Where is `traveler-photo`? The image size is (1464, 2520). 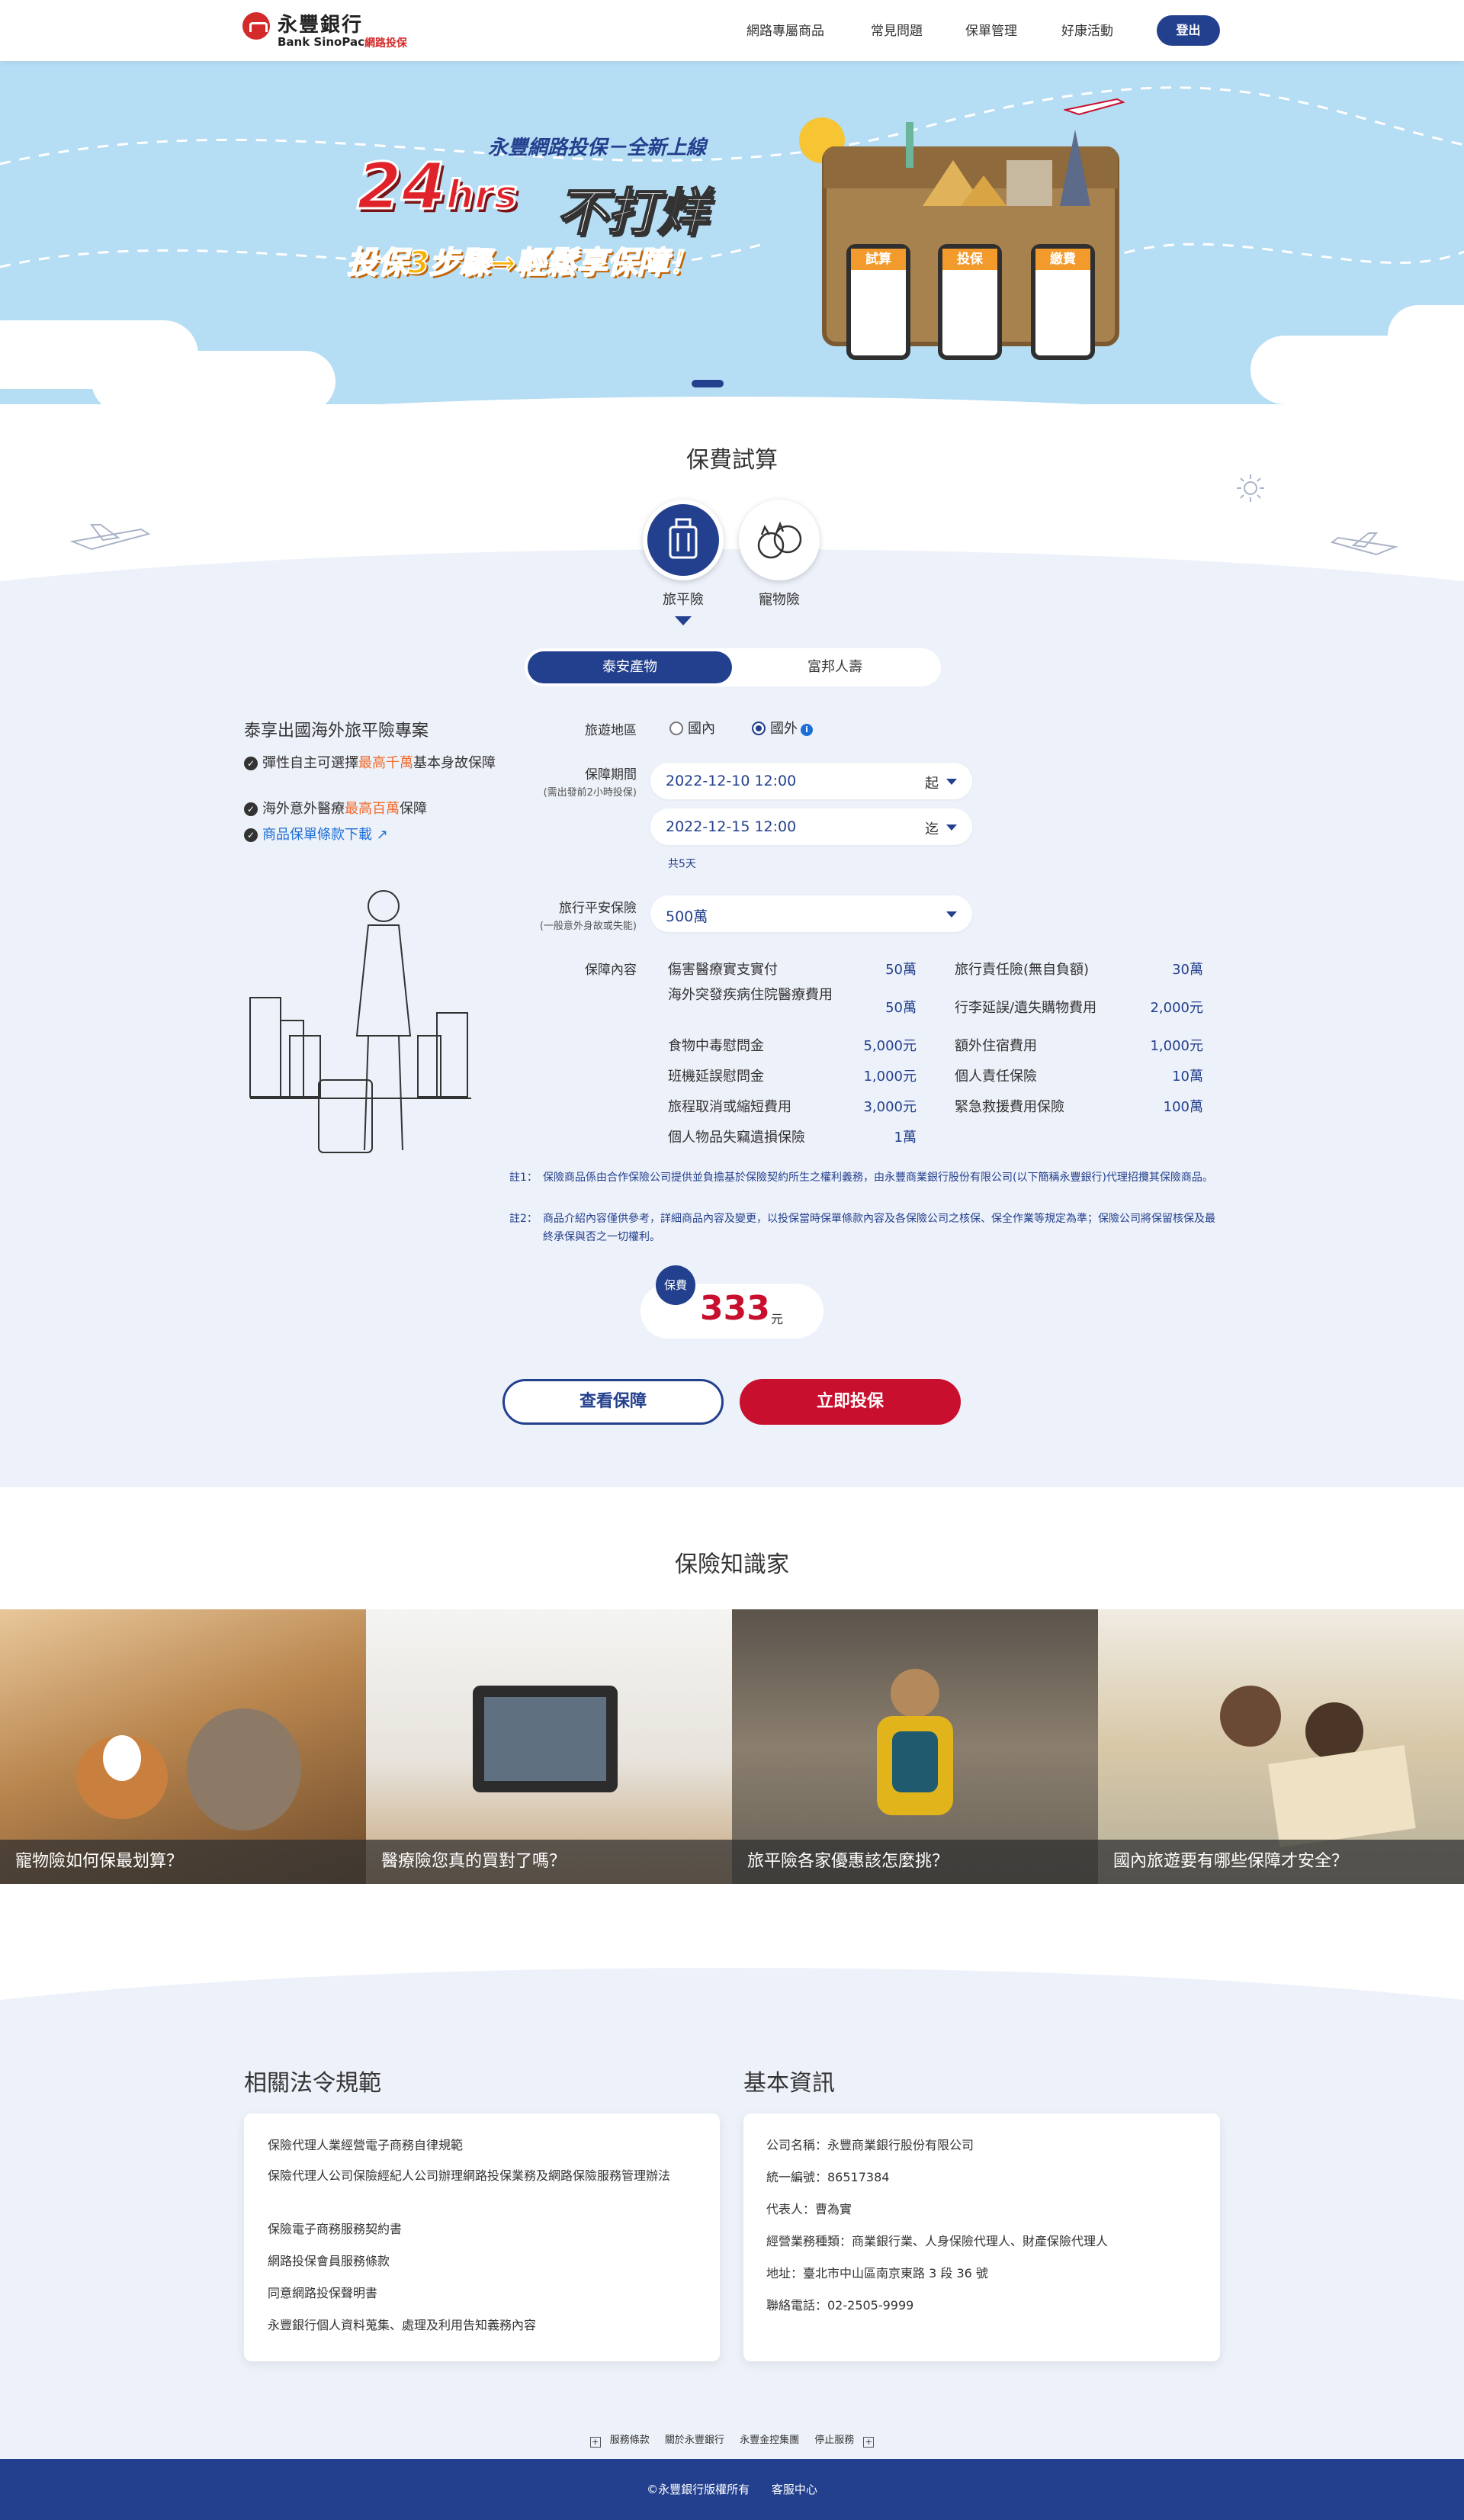
traveler-photo is located at coordinates (915, 1742).